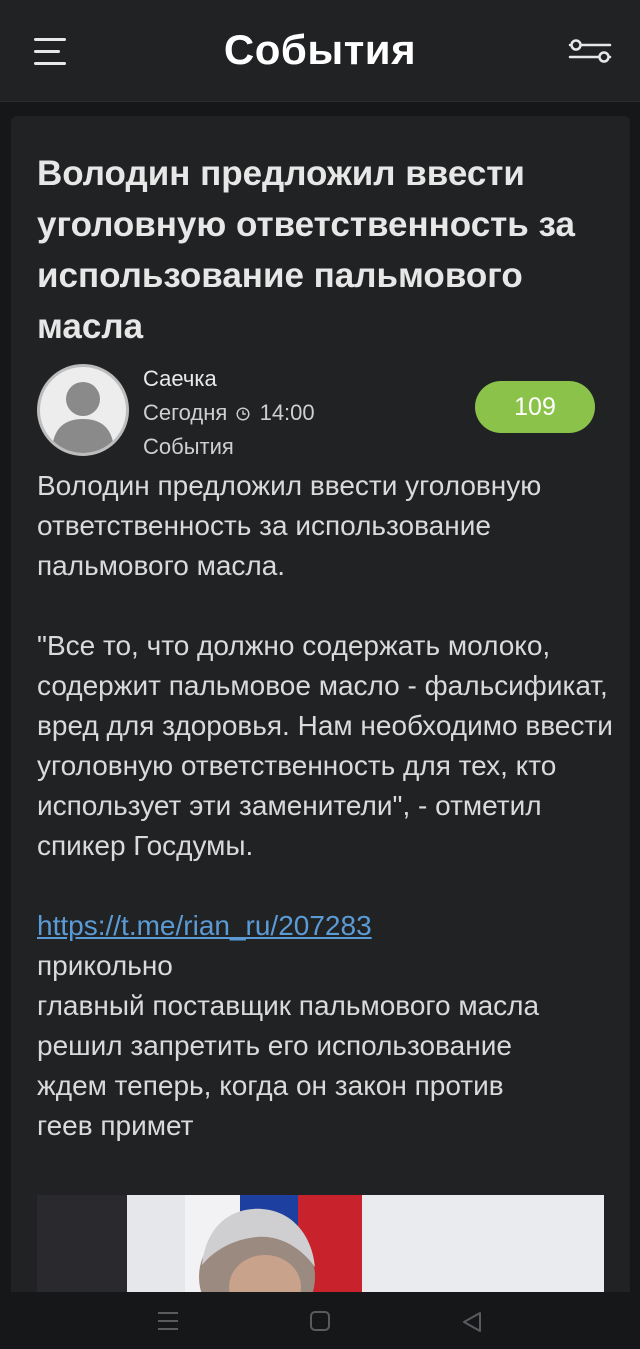  What do you see at coordinates (115, 1125) in the screenshot?
I see `post-comment-line: геев примет` at bounding box center [115, 1125].